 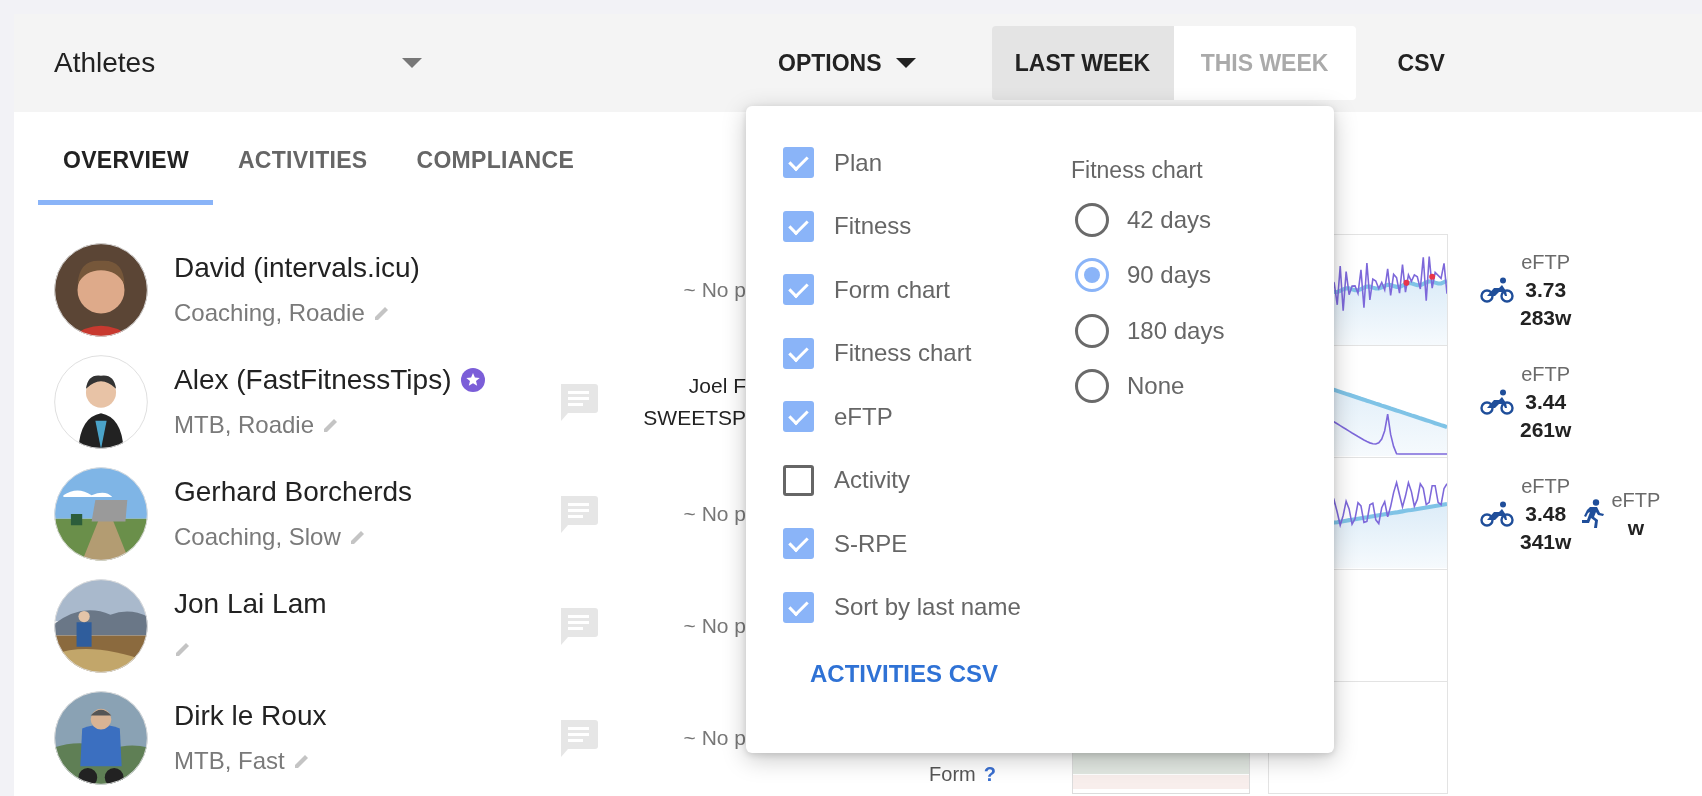 I want to click on eftp-value: 3.48, so click(x=1546, y=513).